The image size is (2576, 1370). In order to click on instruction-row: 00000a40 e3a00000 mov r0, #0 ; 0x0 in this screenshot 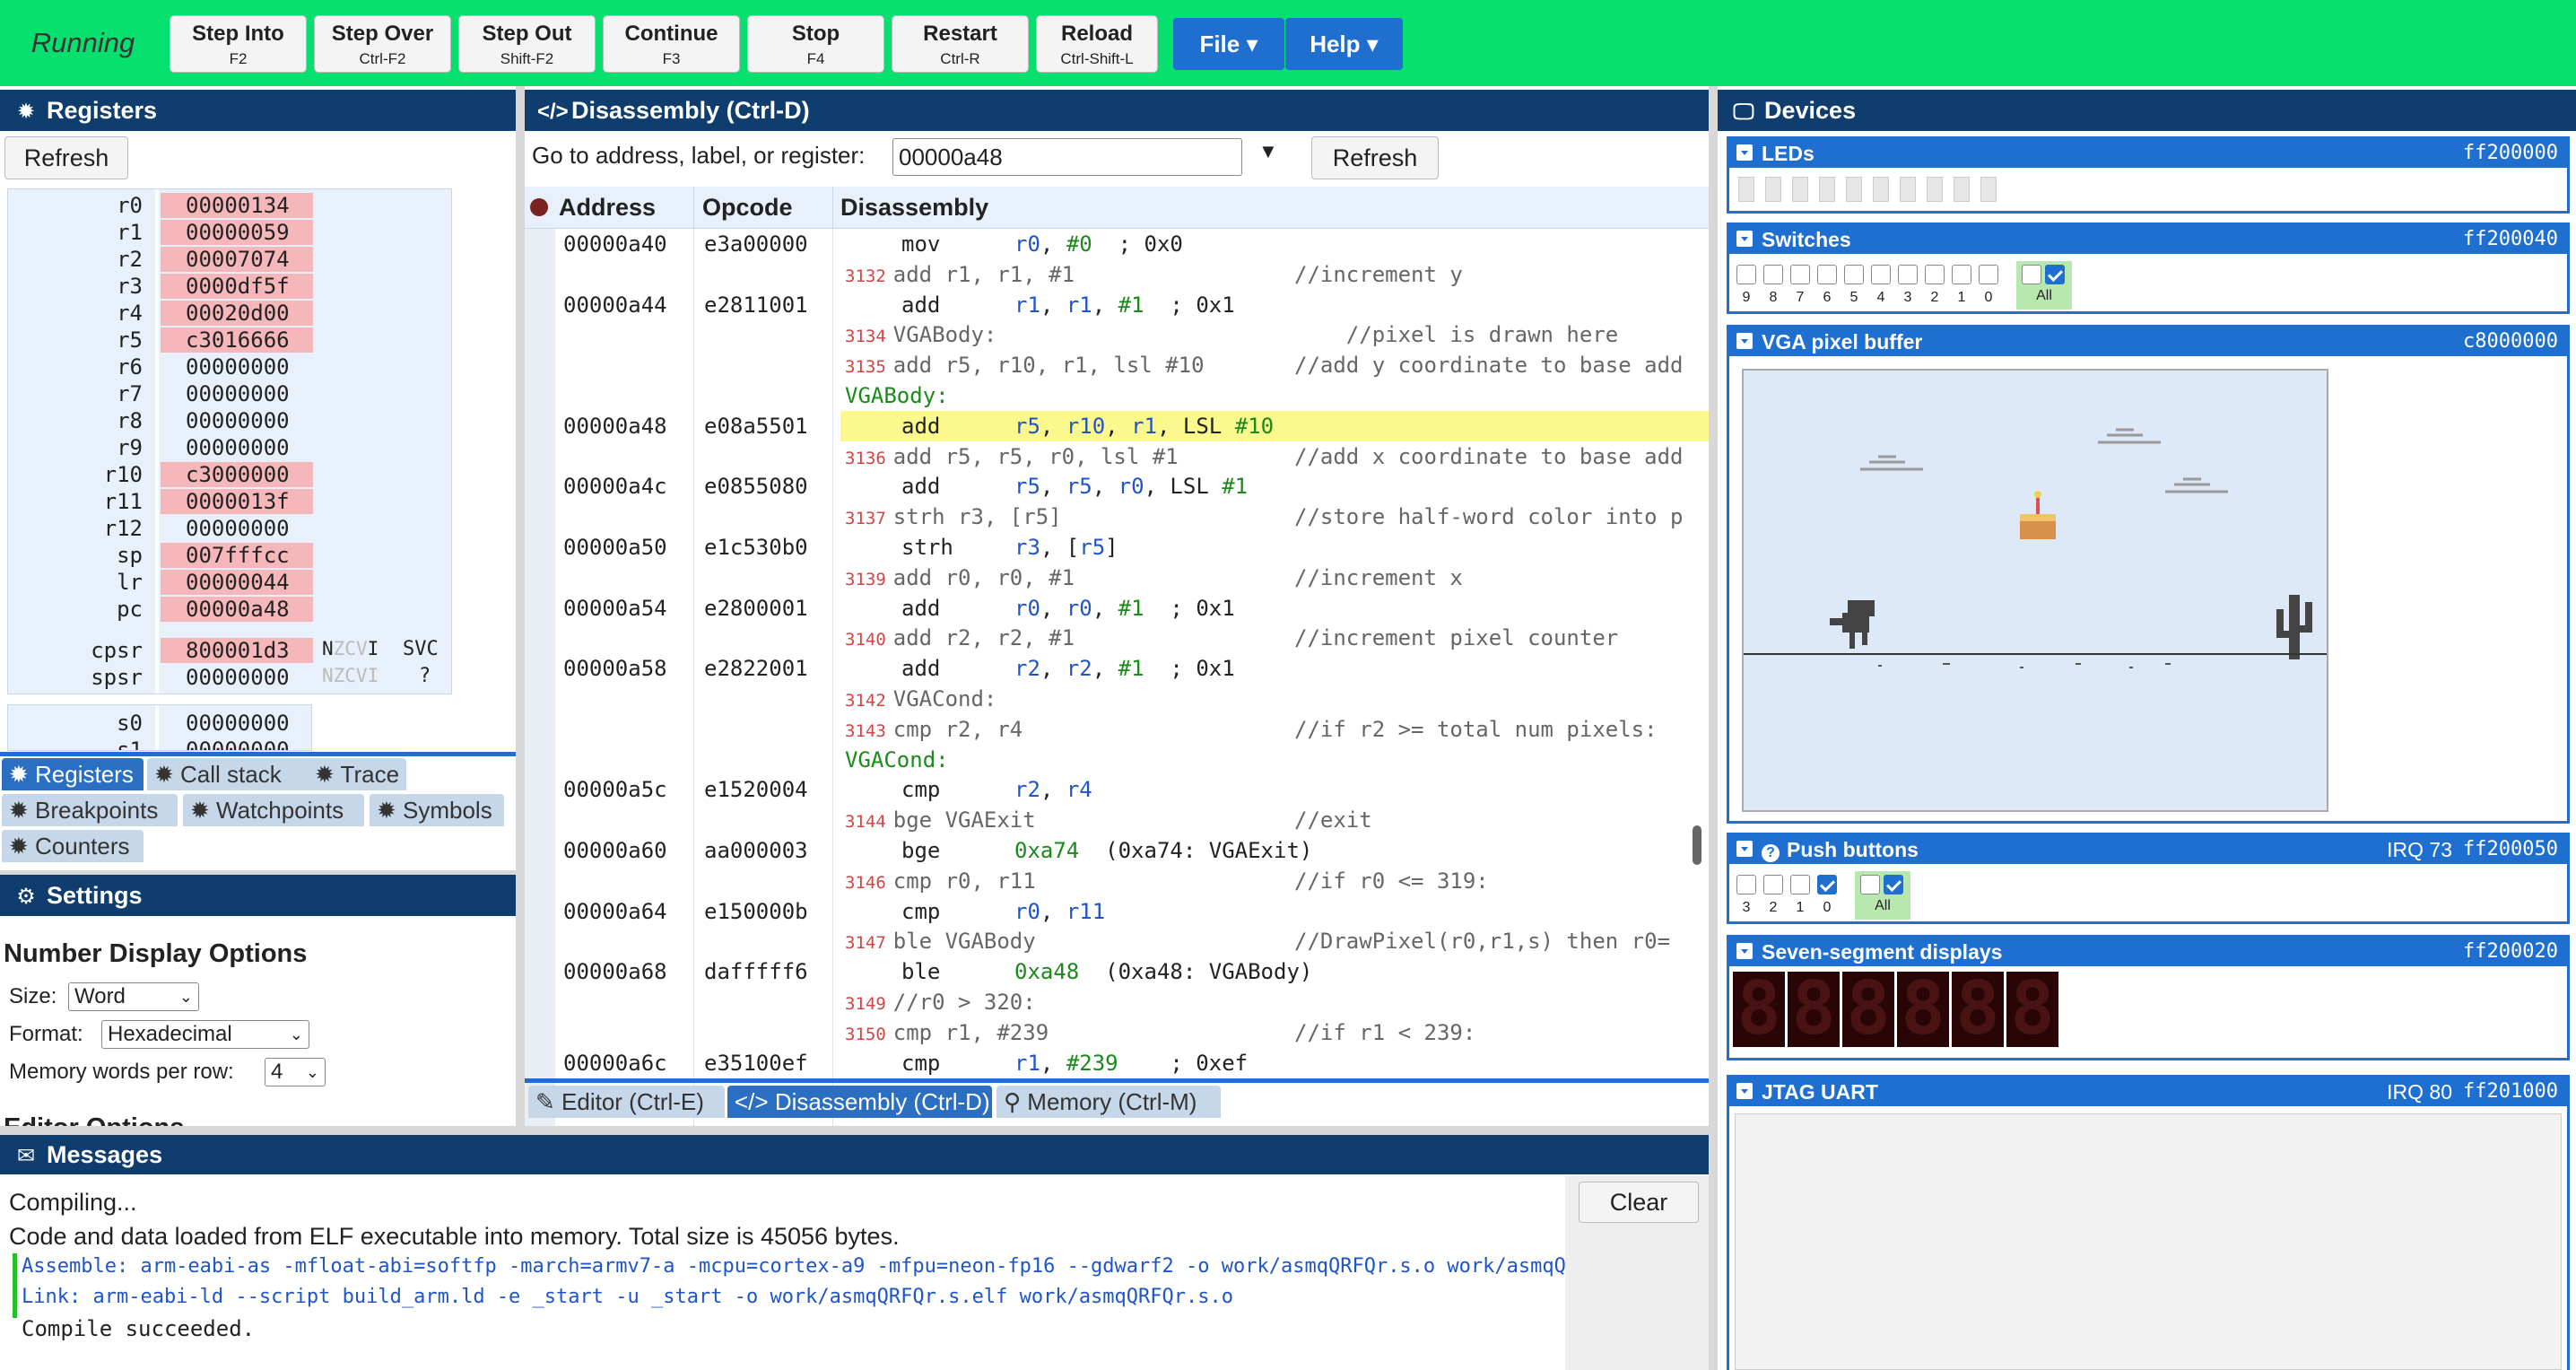, I will do `click(1117, 244)`.